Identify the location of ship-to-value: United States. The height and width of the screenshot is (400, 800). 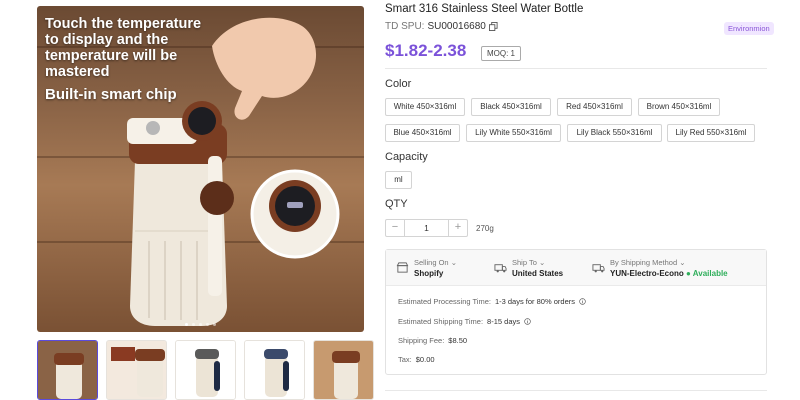
(538, 273).